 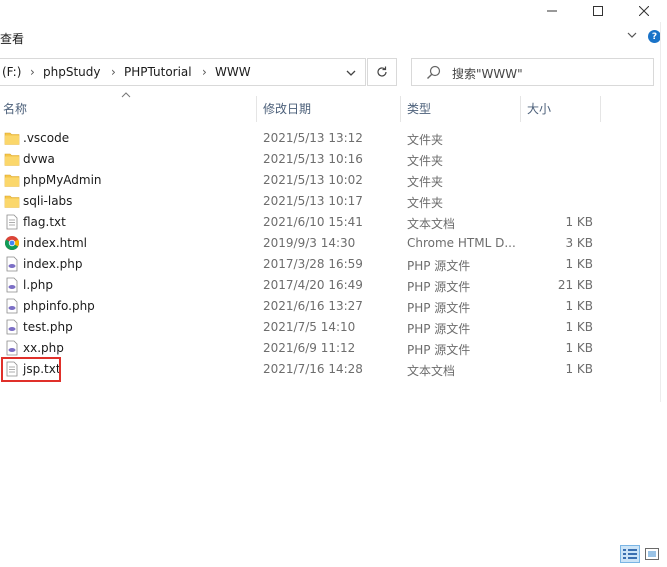 What do you see at coordinates (532, 72) in the screenshot?
I see `search-box: 搜索"WWW"` at bounding box center [532, 72].